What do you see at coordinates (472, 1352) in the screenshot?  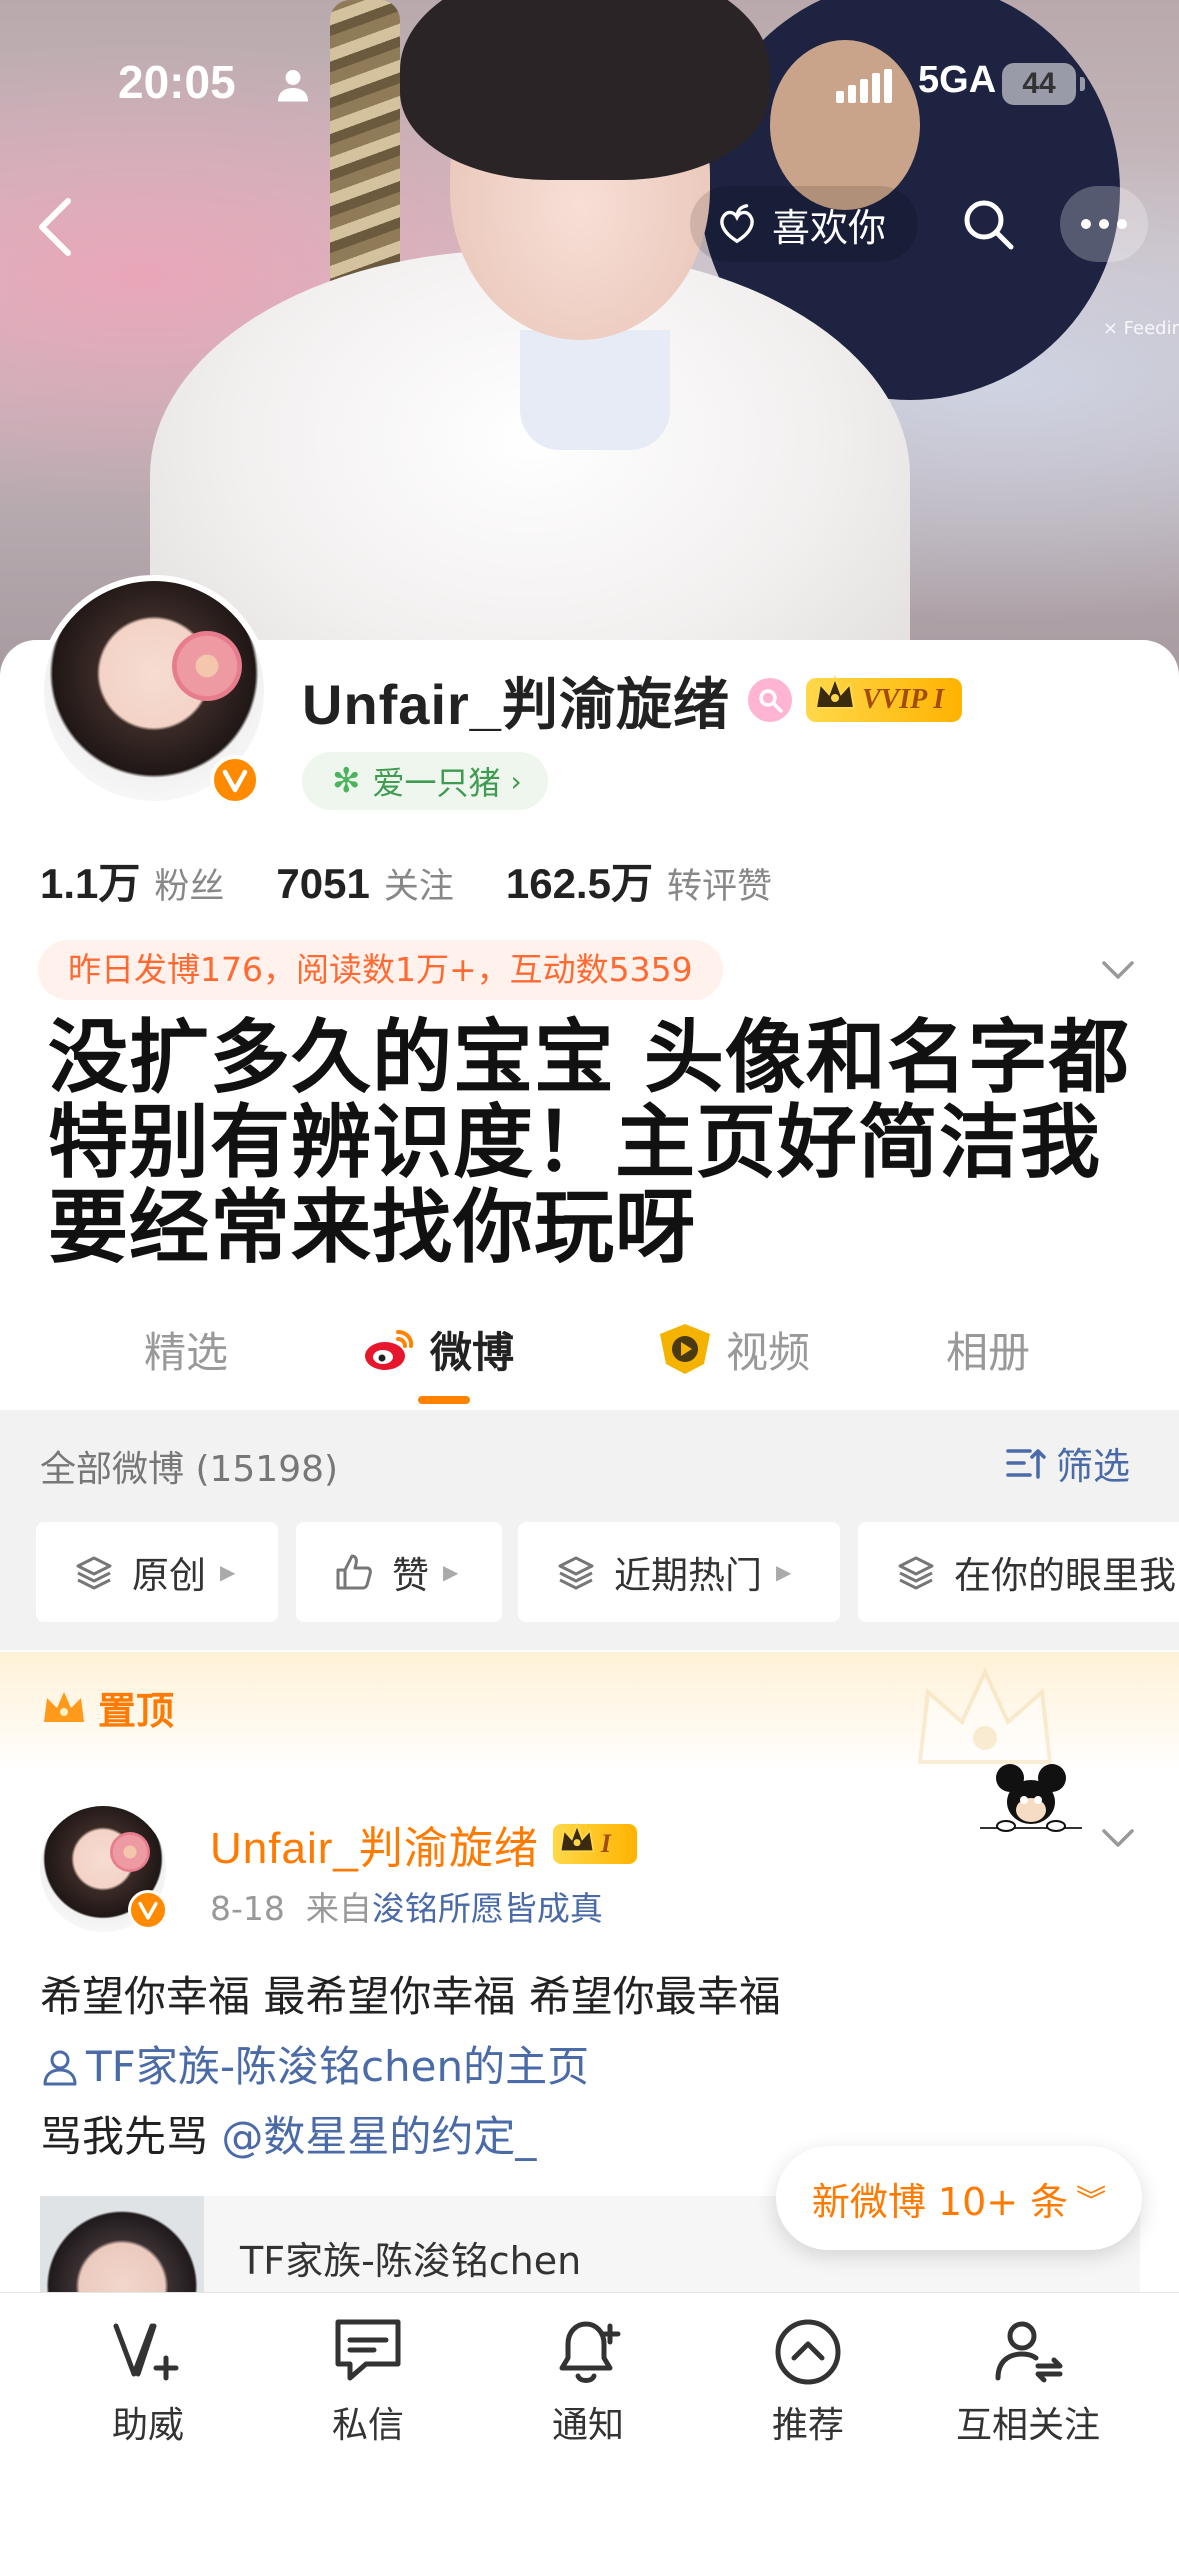 I see `tab-label: 微博` at bounding box center [472, 1352].